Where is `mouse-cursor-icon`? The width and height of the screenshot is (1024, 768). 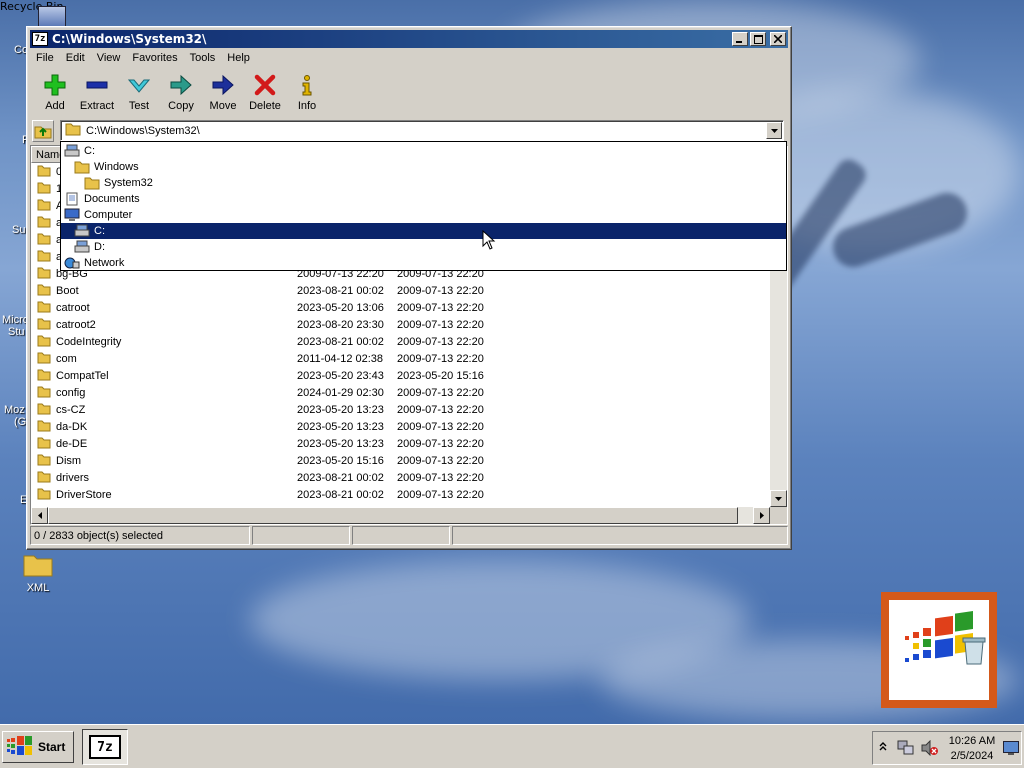
mouse-cursor-icon is located at coordinates (489, 240).